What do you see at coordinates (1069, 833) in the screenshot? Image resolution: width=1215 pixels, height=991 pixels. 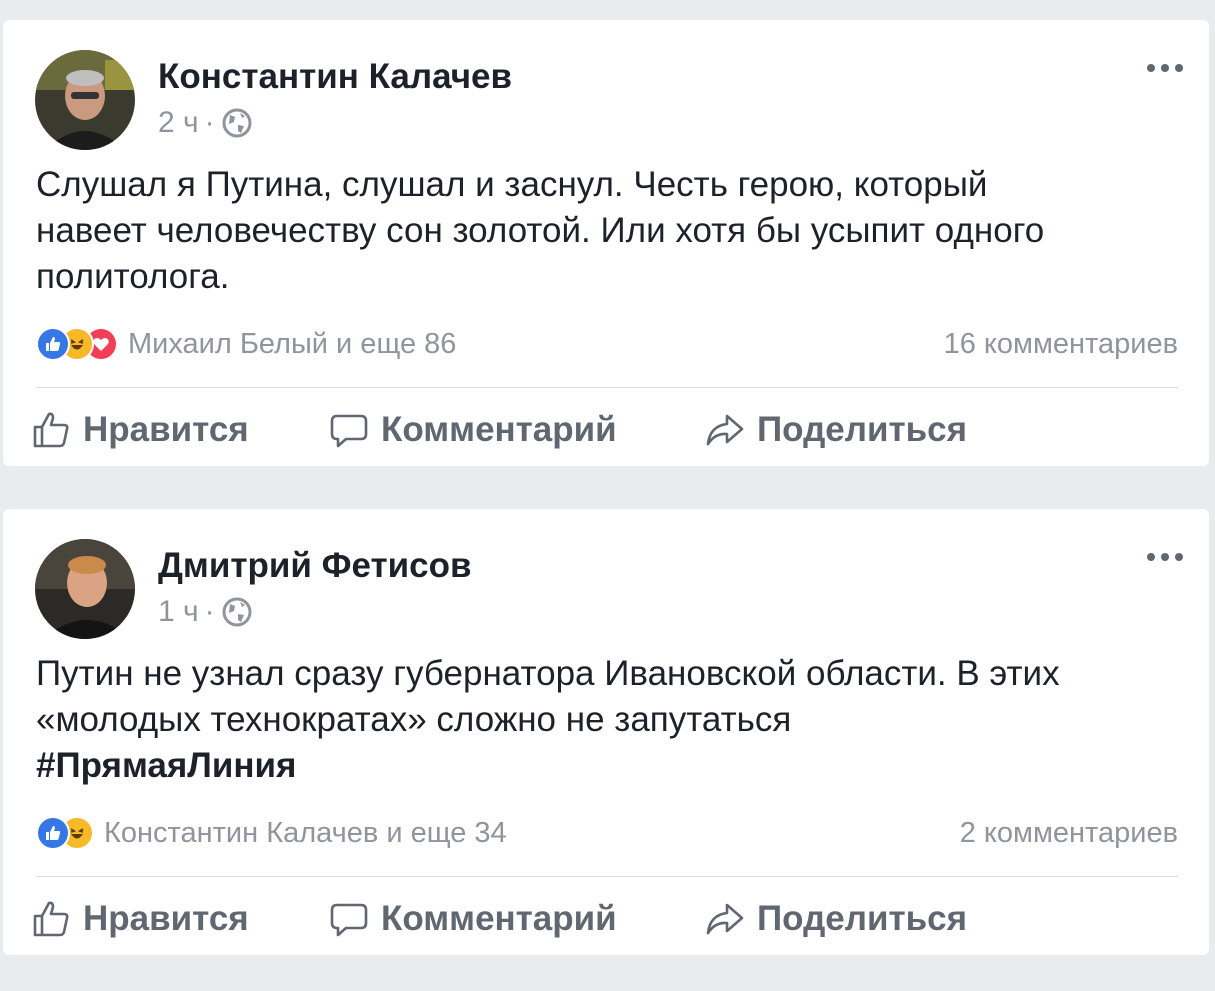 I see `comments-count: 2 комментариев` at bounding box center [1069, 833].